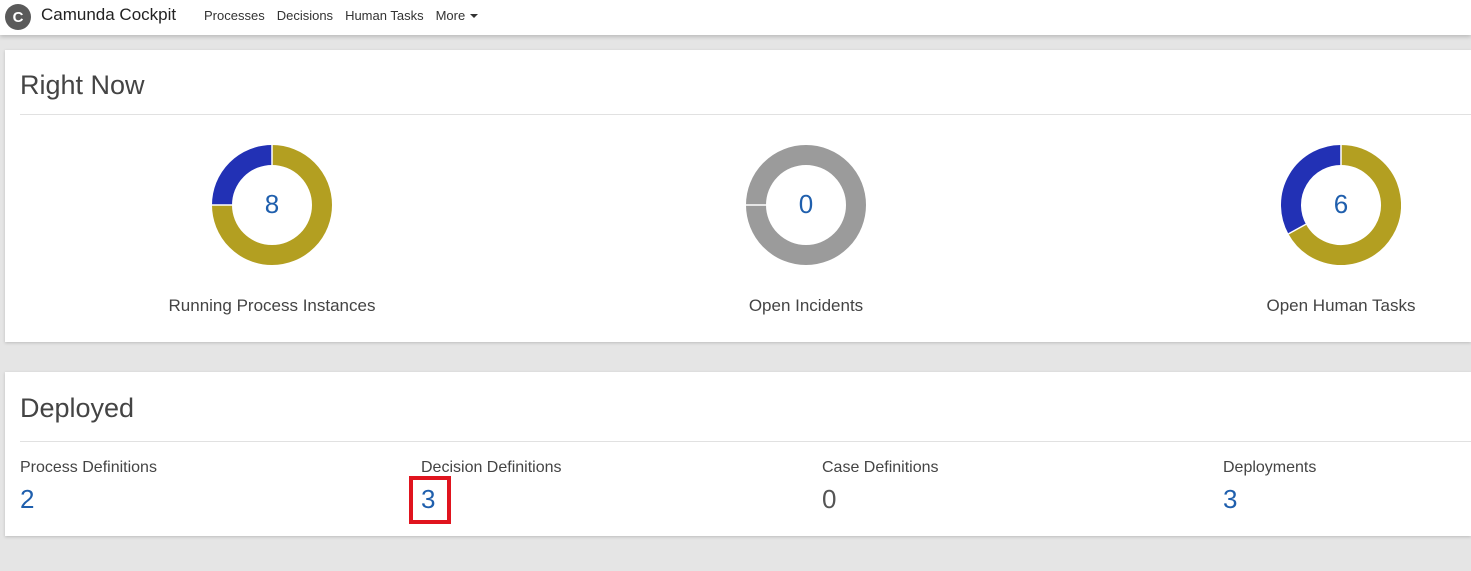  I want to click on case-definitions-count: 0, so click(829, 499).